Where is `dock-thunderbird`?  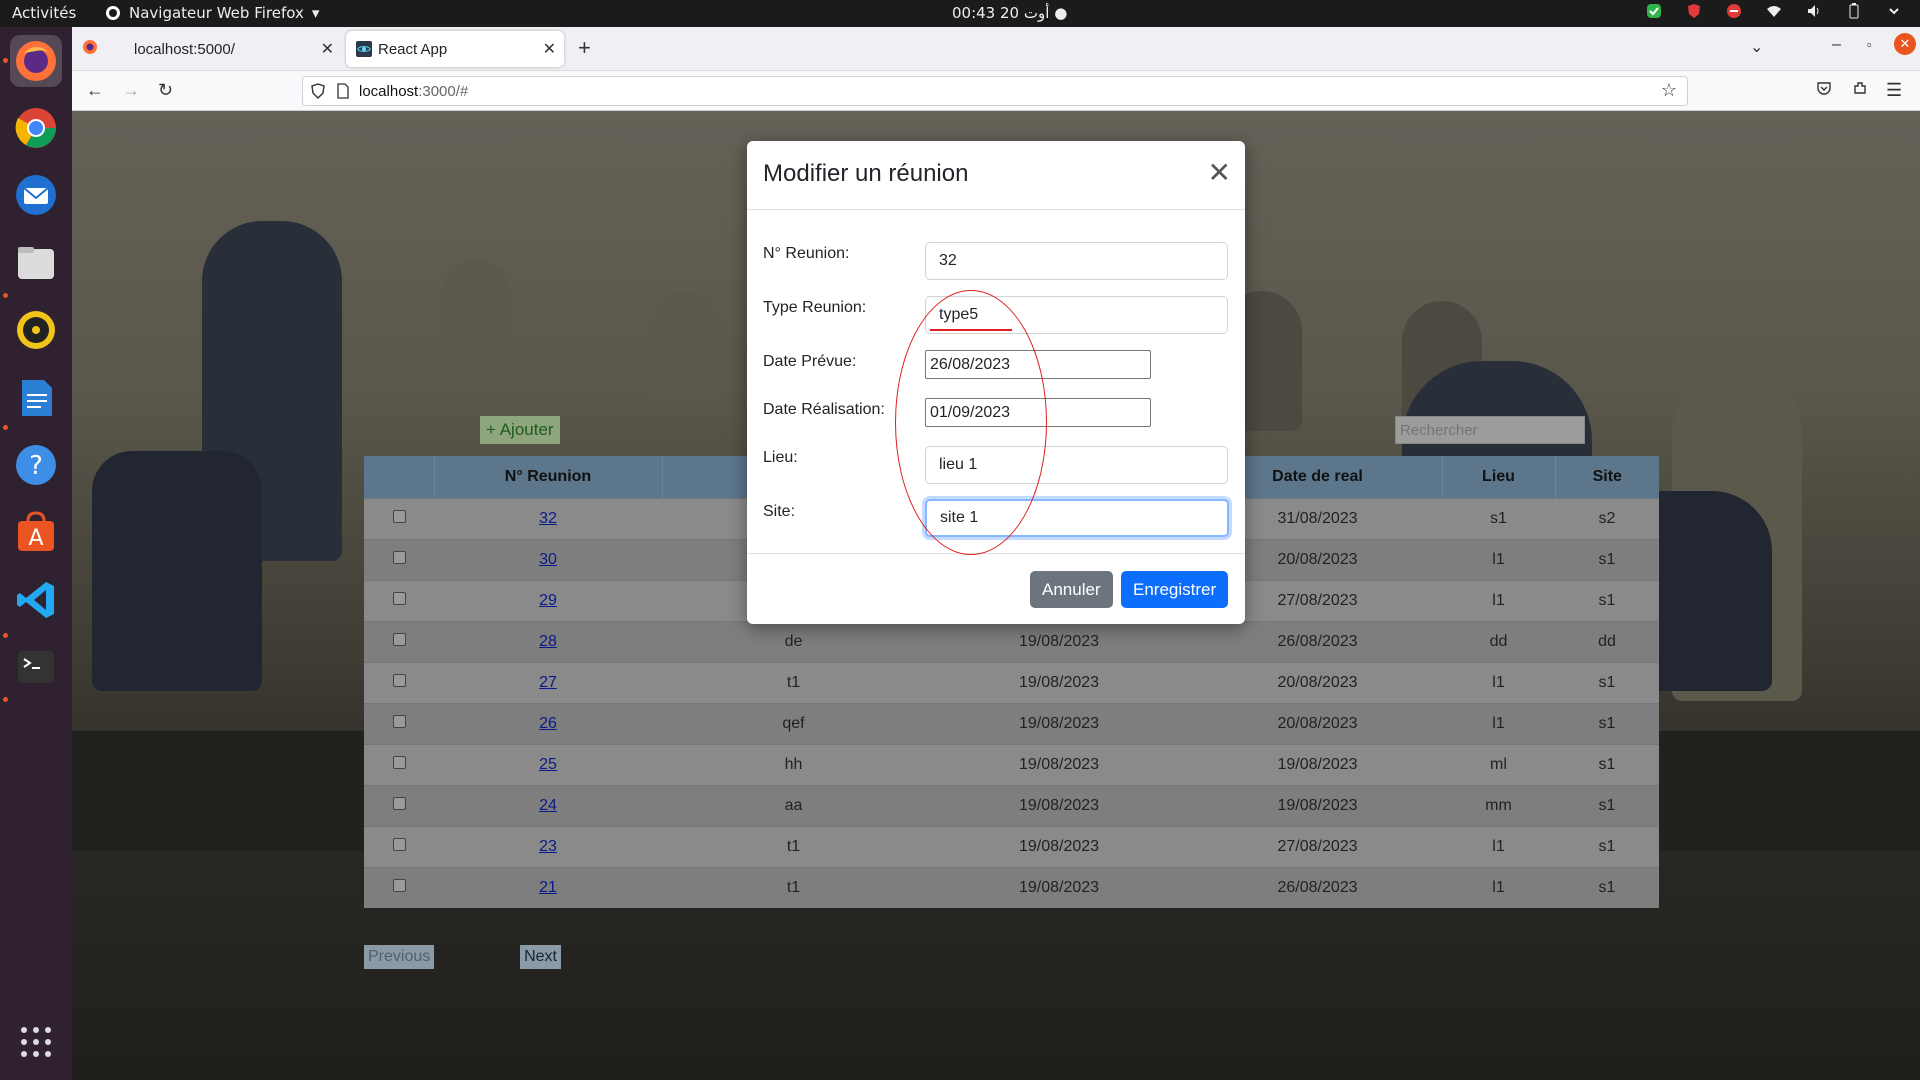 dock-thunderbird is located at coordinates (36, 195).